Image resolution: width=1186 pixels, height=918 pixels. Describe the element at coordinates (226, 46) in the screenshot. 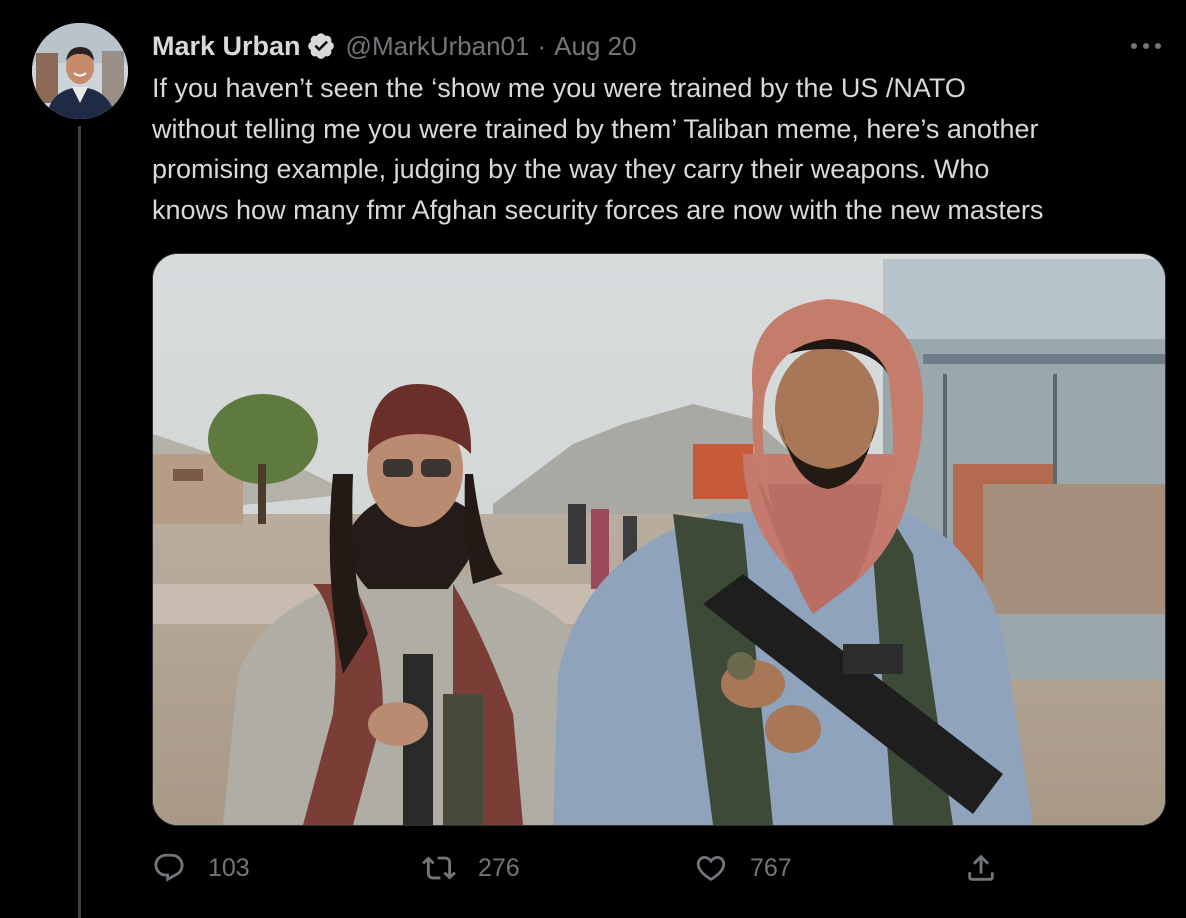

I see `author-display-name: Mark Urban` at that location.